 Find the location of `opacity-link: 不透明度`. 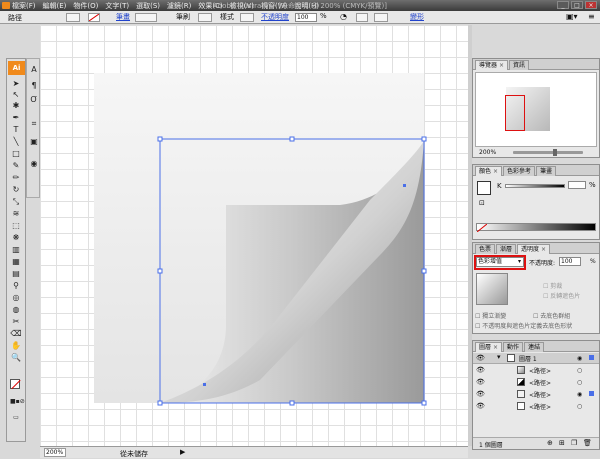

opacity-link: 不透明度 is located at coordinates (275, 17).